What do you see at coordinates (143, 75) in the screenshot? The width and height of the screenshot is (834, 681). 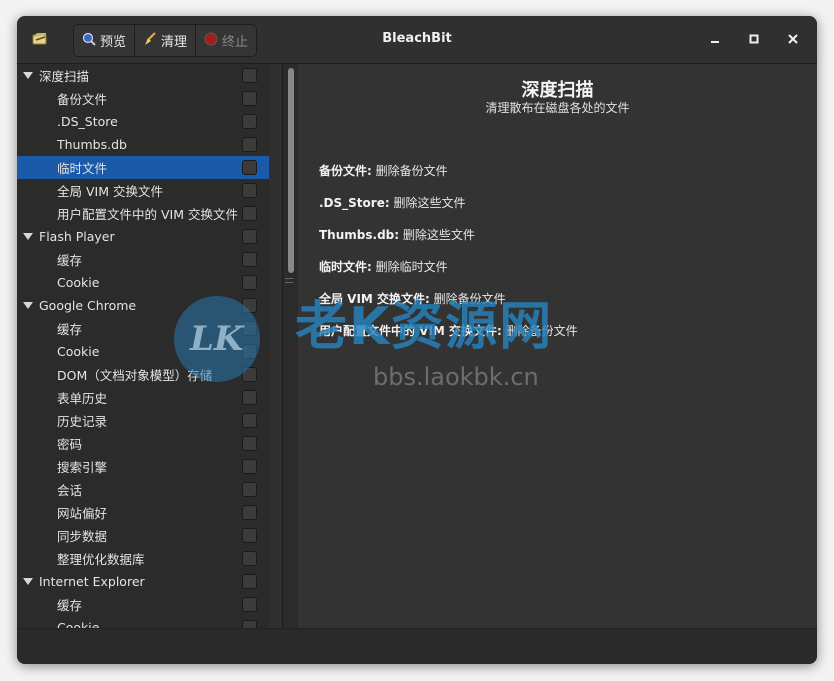 I see `tree-category-row: 深度扫描` at bounding box center [143, 75].